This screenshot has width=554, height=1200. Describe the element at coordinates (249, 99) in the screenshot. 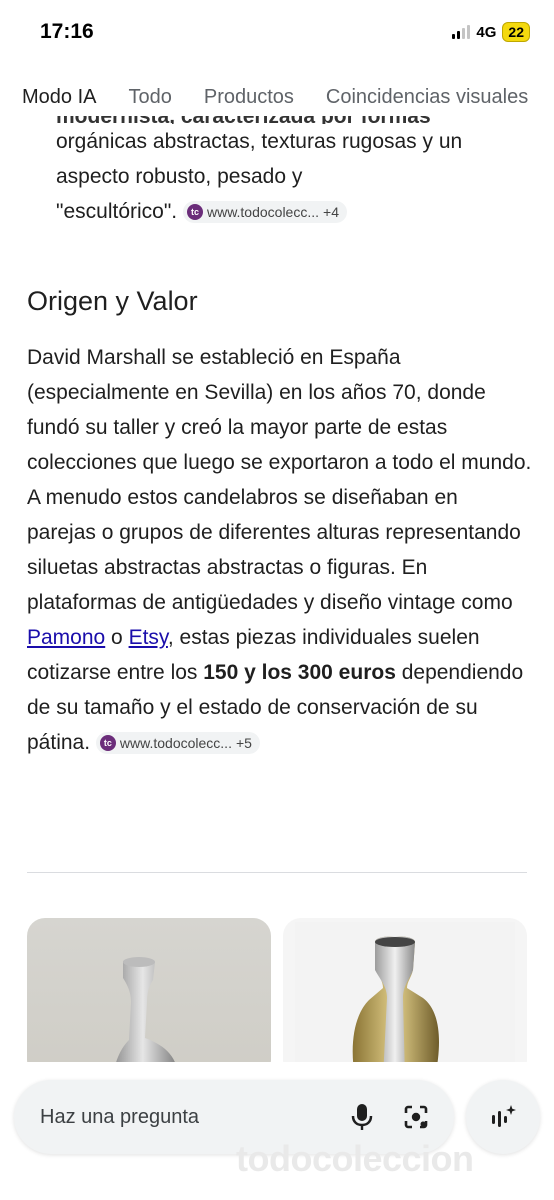

I see `tab-productos: Productos` at that location.